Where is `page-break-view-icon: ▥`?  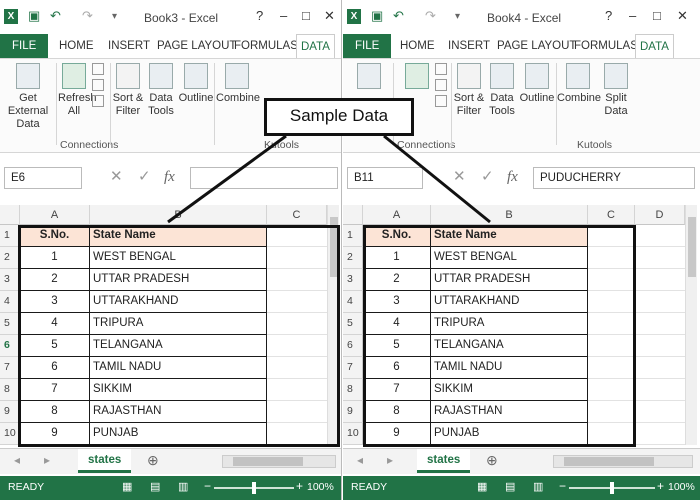 page-break-view-icon: ▥ is located at coordinates (183, 486).